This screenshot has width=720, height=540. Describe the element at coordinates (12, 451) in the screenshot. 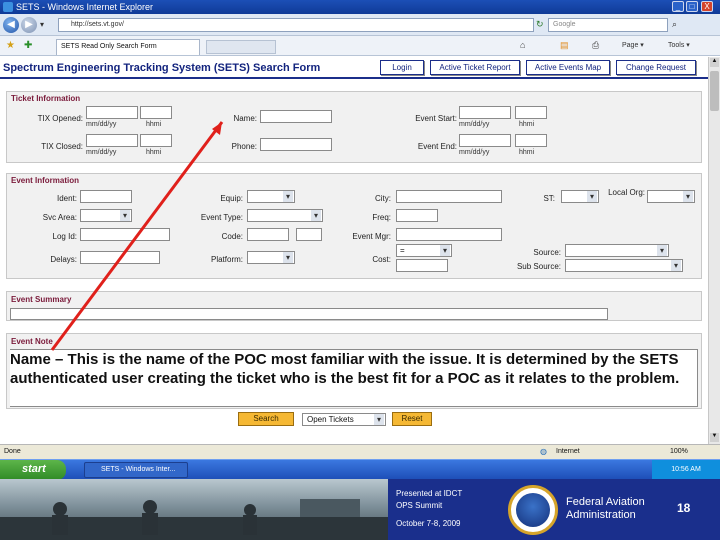

I see `status-text: Done` at that location.